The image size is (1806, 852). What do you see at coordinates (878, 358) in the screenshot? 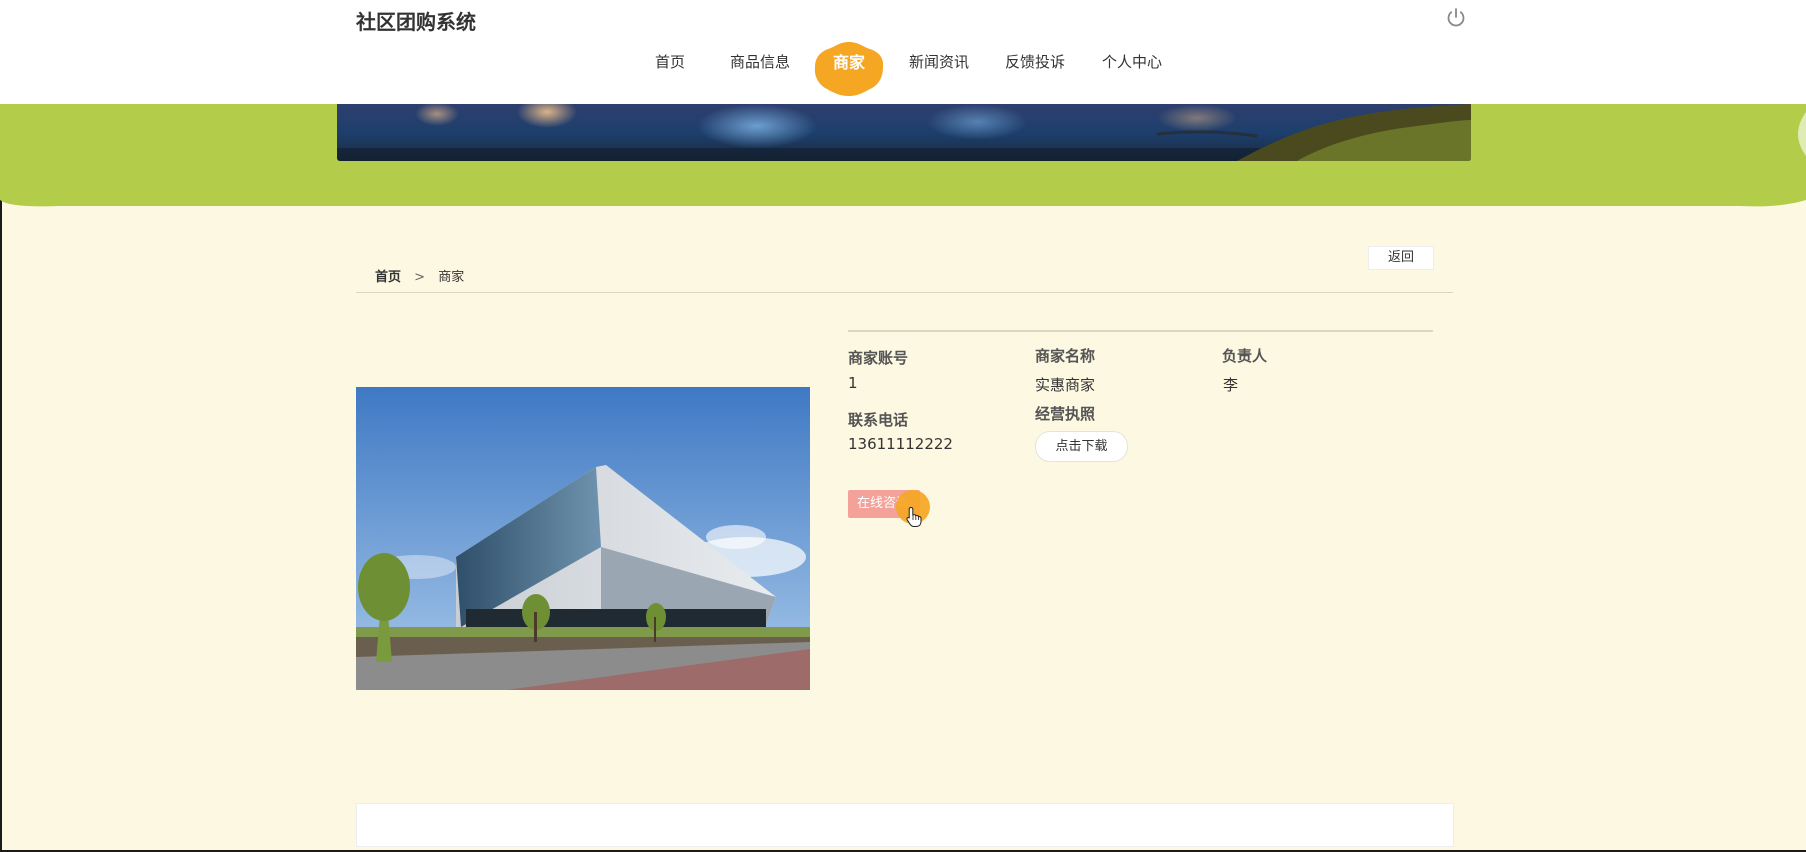
I see `field-label-account: 商家账号` at bounding box center [878, 358].